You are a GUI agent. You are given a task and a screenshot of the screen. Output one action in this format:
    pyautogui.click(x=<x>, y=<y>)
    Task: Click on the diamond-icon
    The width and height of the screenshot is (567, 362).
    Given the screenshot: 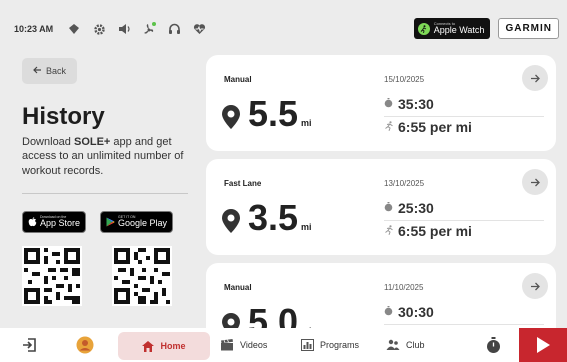 What is the action you would take?
    pyautogui.click(x=74, y=29)
    